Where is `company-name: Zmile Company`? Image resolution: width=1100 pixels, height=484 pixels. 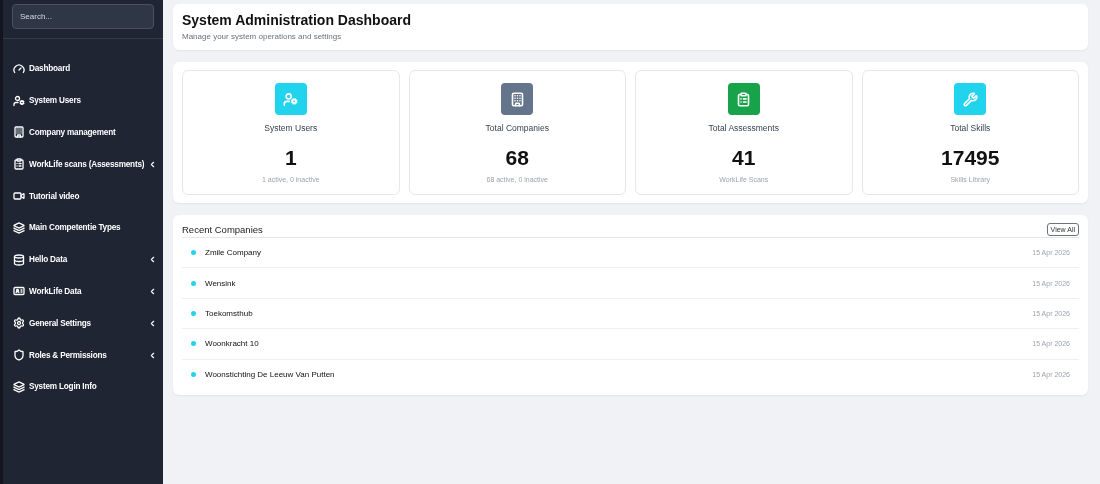
company-name: Zmile Company is located at coordinates (233, 253).